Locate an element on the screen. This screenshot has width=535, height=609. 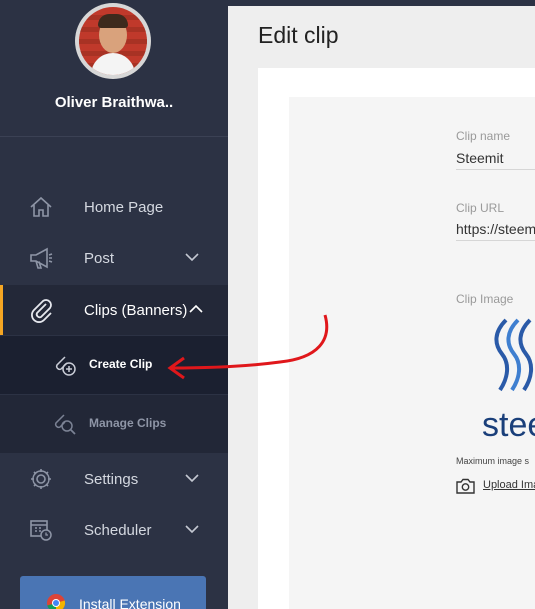
upload-image-button: Upload Ima is located at coordinates (495, 486).